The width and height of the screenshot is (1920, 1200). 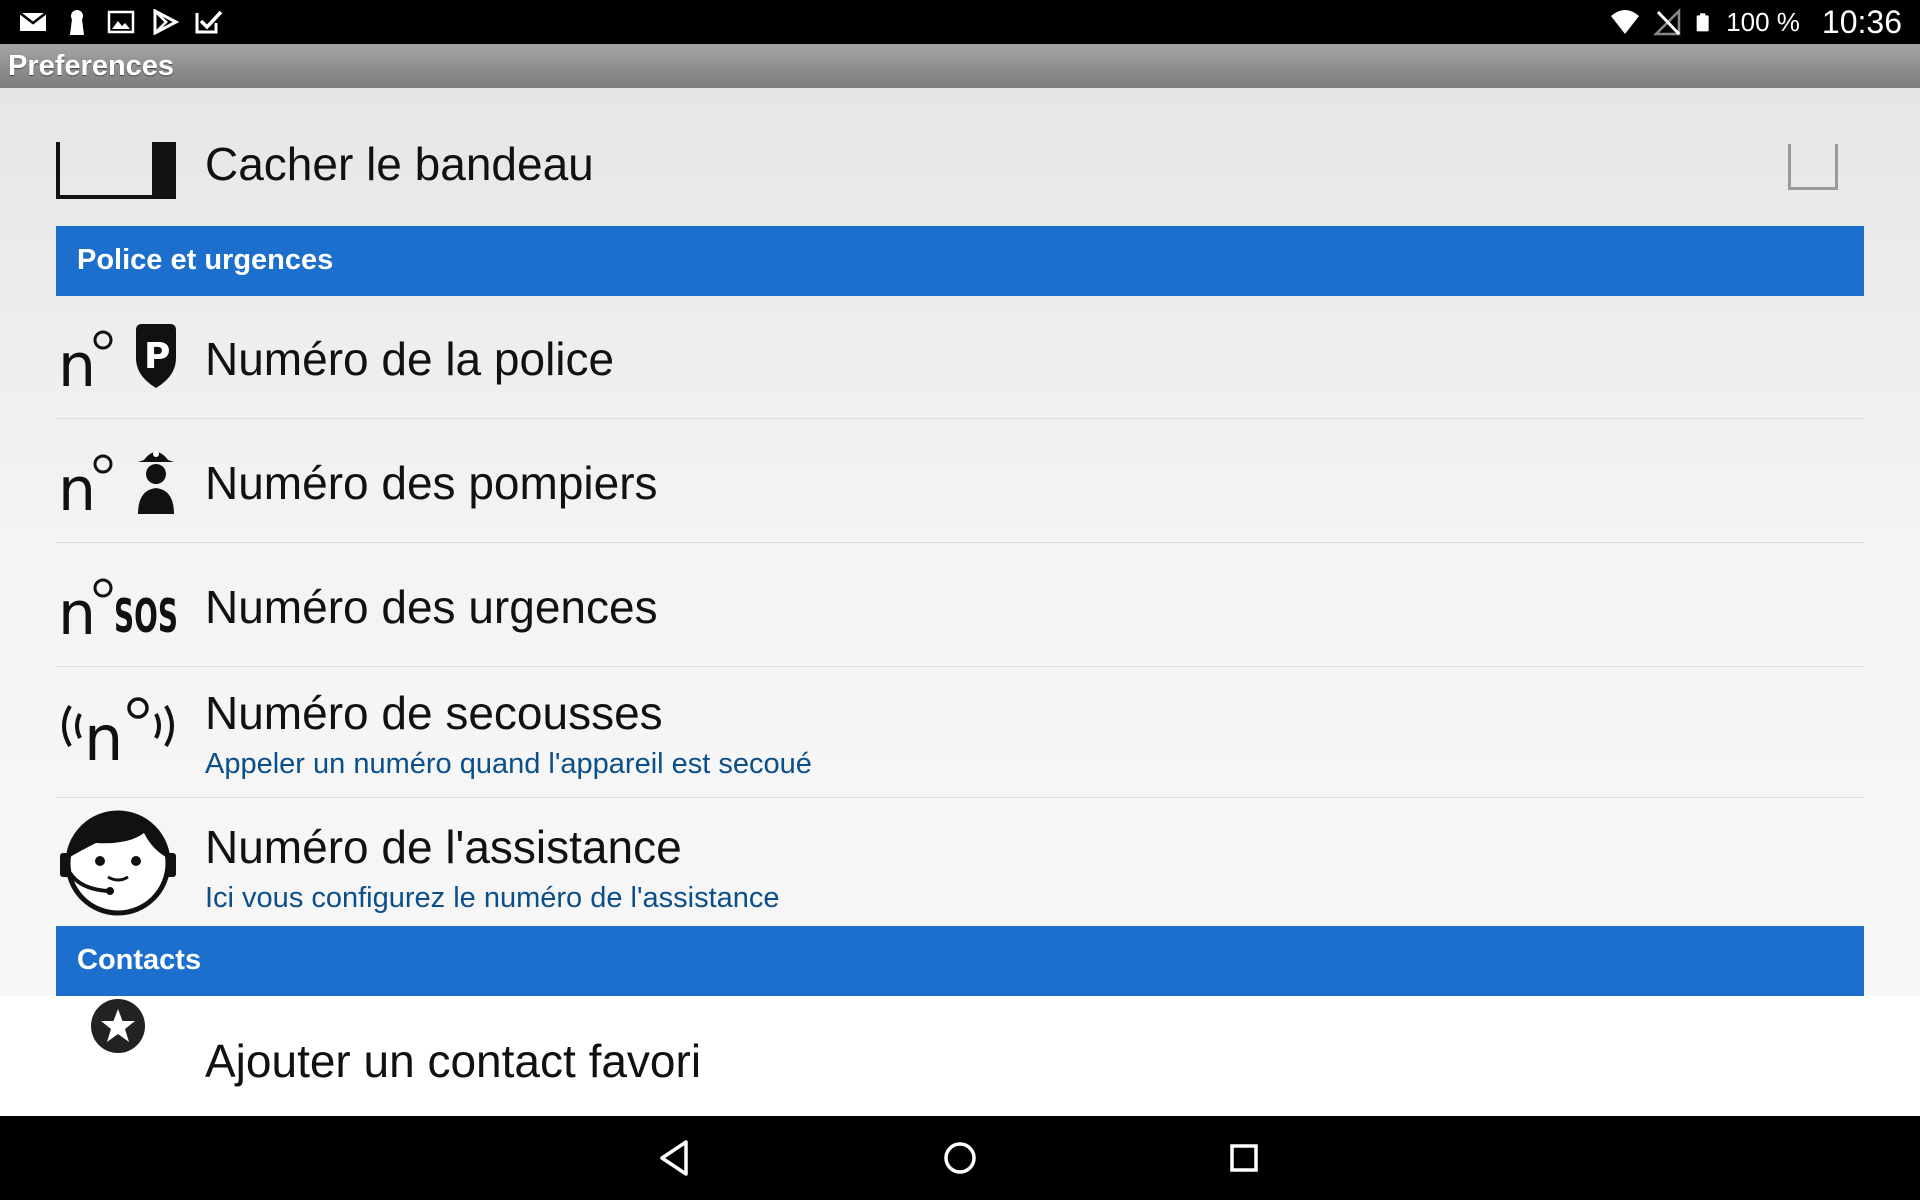 I want to click on svg-text: P, so click(x=157, y=356).